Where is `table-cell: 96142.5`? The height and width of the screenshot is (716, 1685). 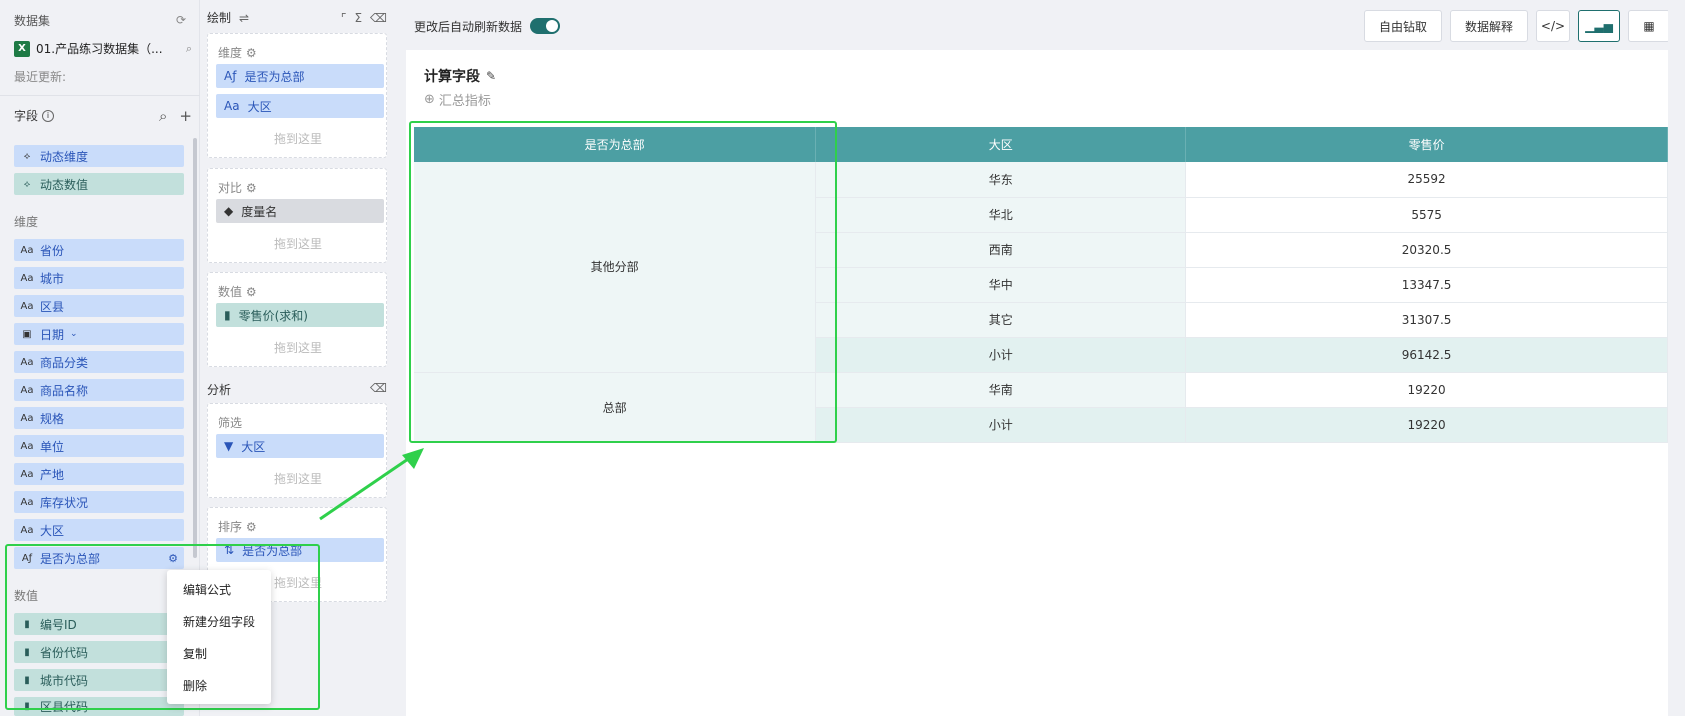
table-cell: 96142.5 is located at coordinates (1426, 355).